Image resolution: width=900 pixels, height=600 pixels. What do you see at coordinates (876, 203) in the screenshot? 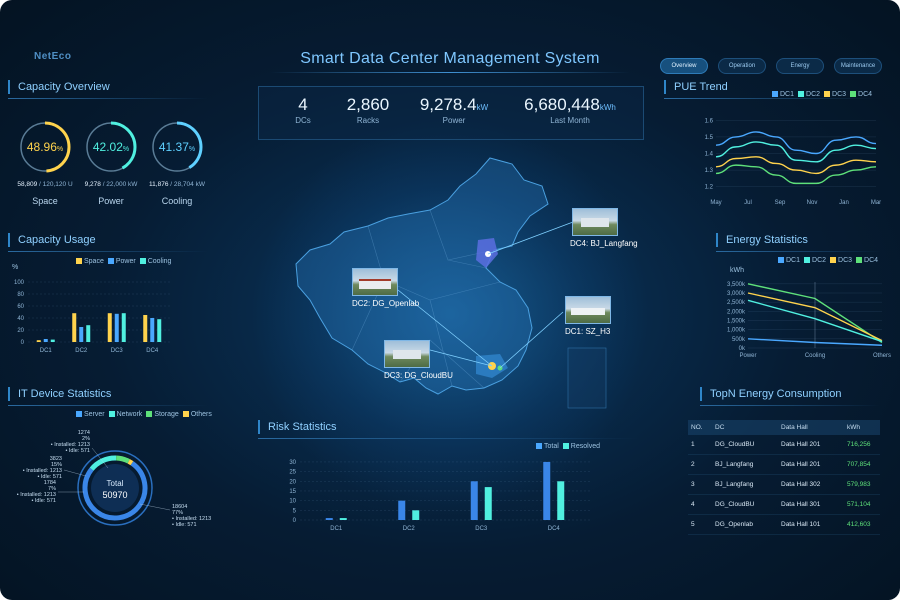
I see `x-tick-label: Mar` at bounding box center [876, 203].